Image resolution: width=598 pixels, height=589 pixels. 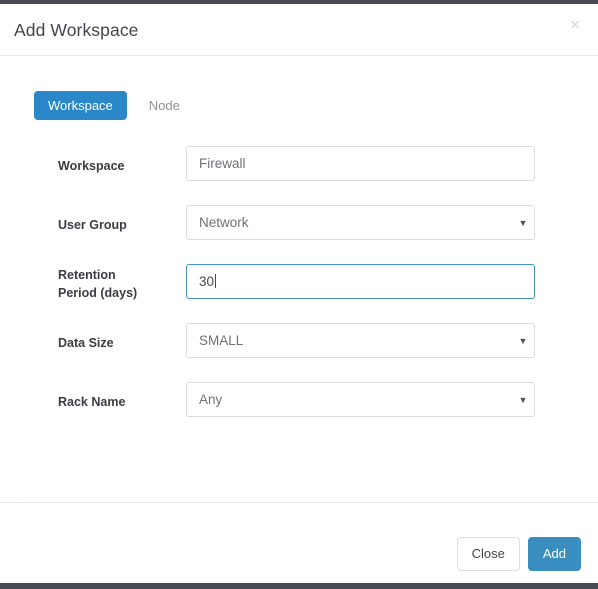 What do you see at coordinates (164, 105) in the screenshot?
I see `tab-node: Node` at bounding box center [164, 105].